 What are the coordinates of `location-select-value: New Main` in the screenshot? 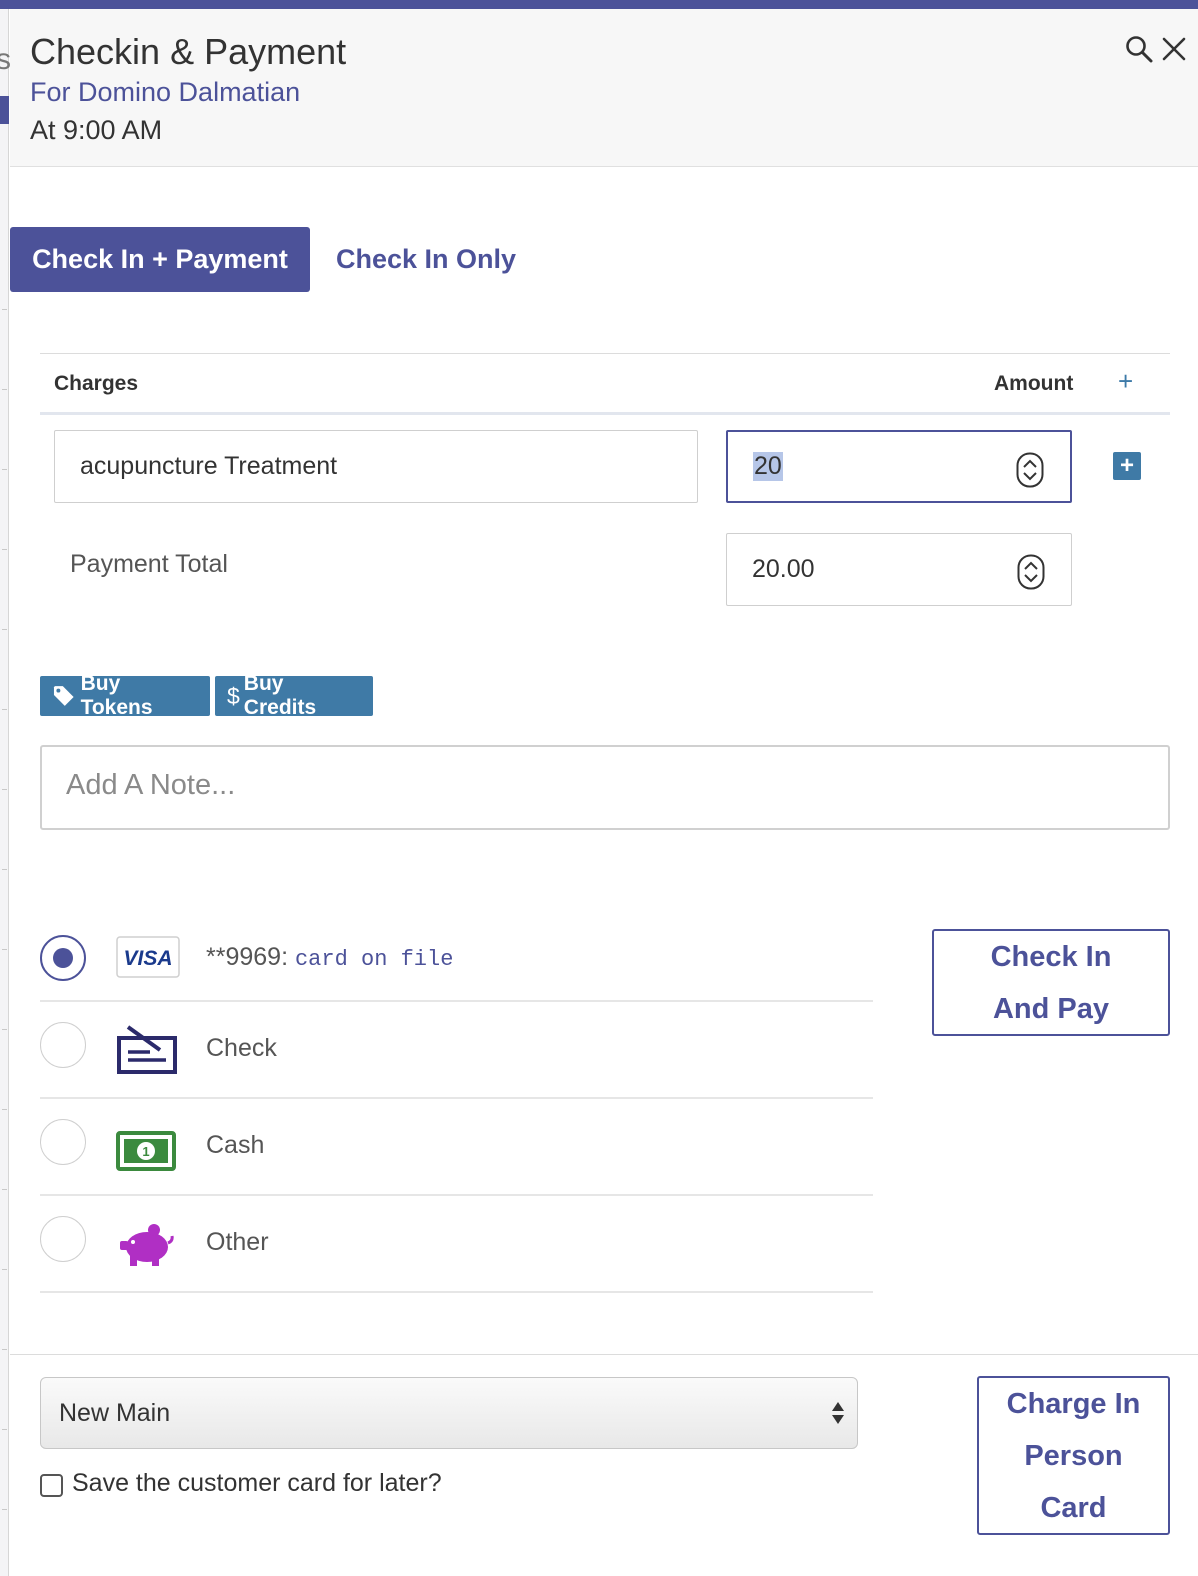 It's located at (115, 1412).